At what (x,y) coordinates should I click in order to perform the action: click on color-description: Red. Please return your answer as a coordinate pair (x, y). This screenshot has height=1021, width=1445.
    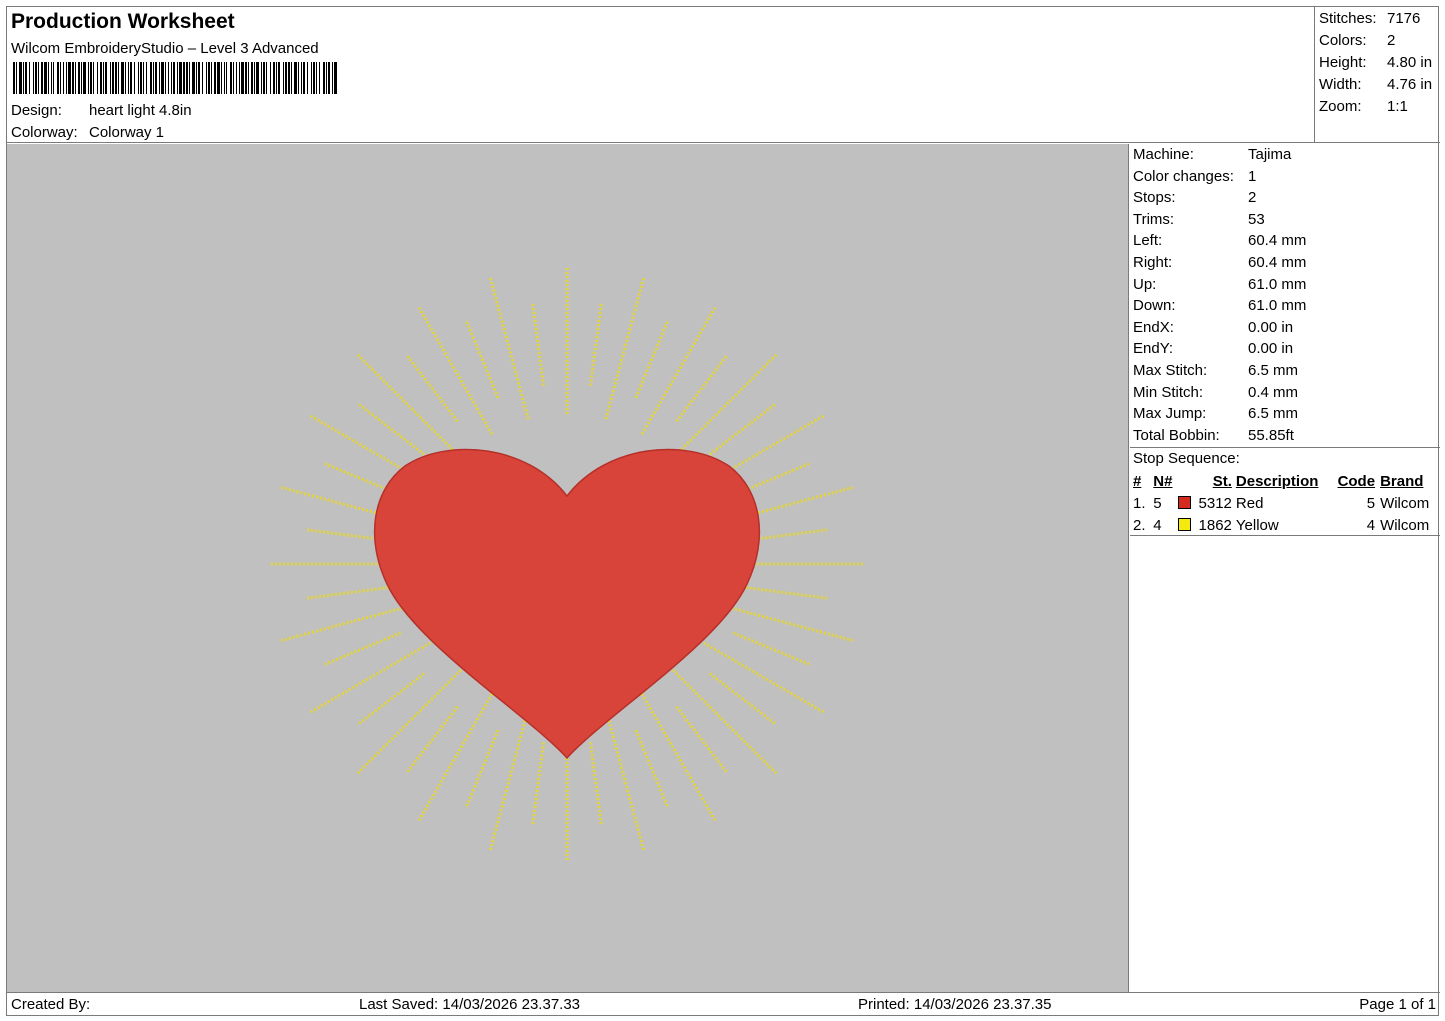
    Looking at the image, I should click on (1249, 503).